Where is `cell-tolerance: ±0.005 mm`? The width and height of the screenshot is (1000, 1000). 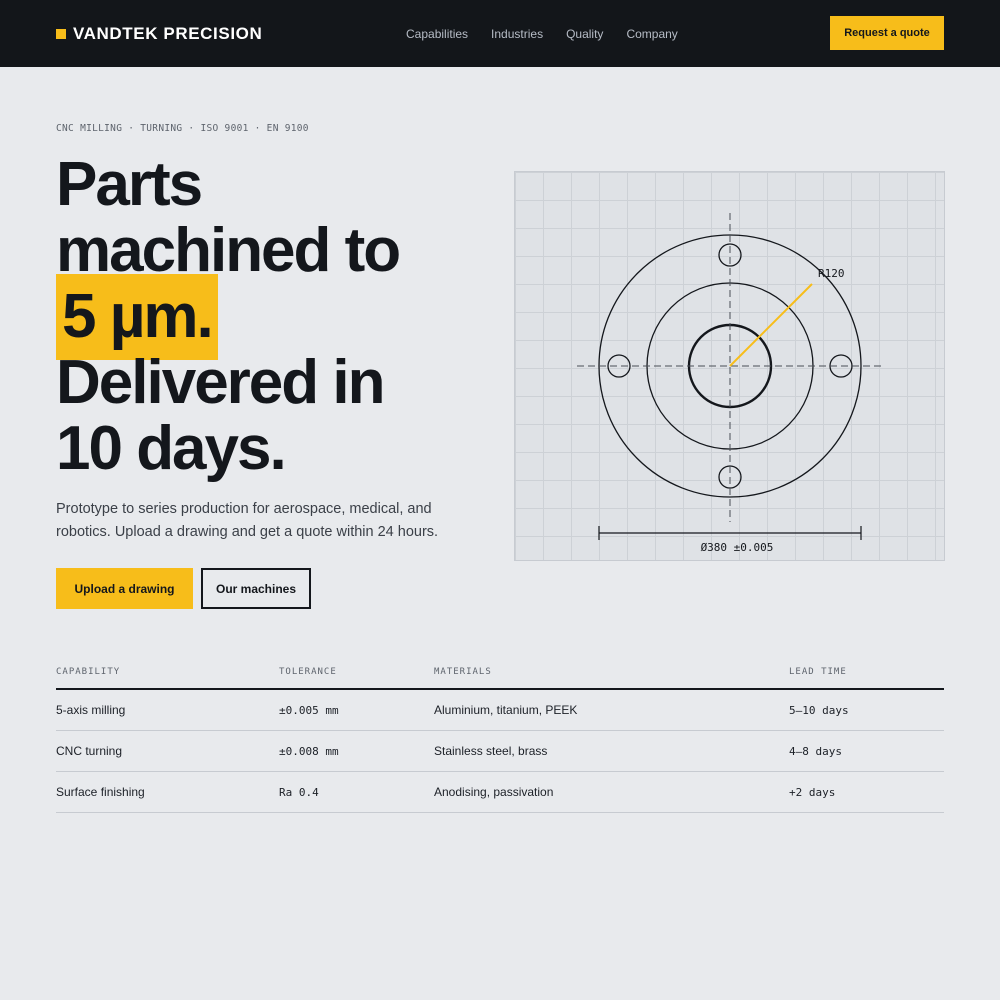
cell-tolerance: ±0.005 mm is located at coordinates (309, 710).